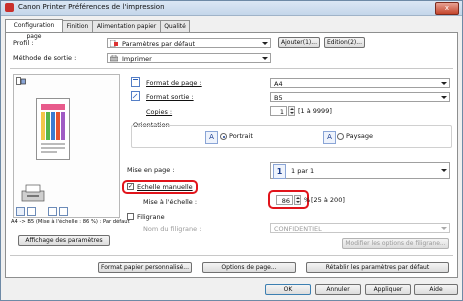 This screenshot has width=463, height=301. What do you see at coordinates (52, 211) in the screenshot?
I see `view-finish-icon` at bounding box center [52, 211].